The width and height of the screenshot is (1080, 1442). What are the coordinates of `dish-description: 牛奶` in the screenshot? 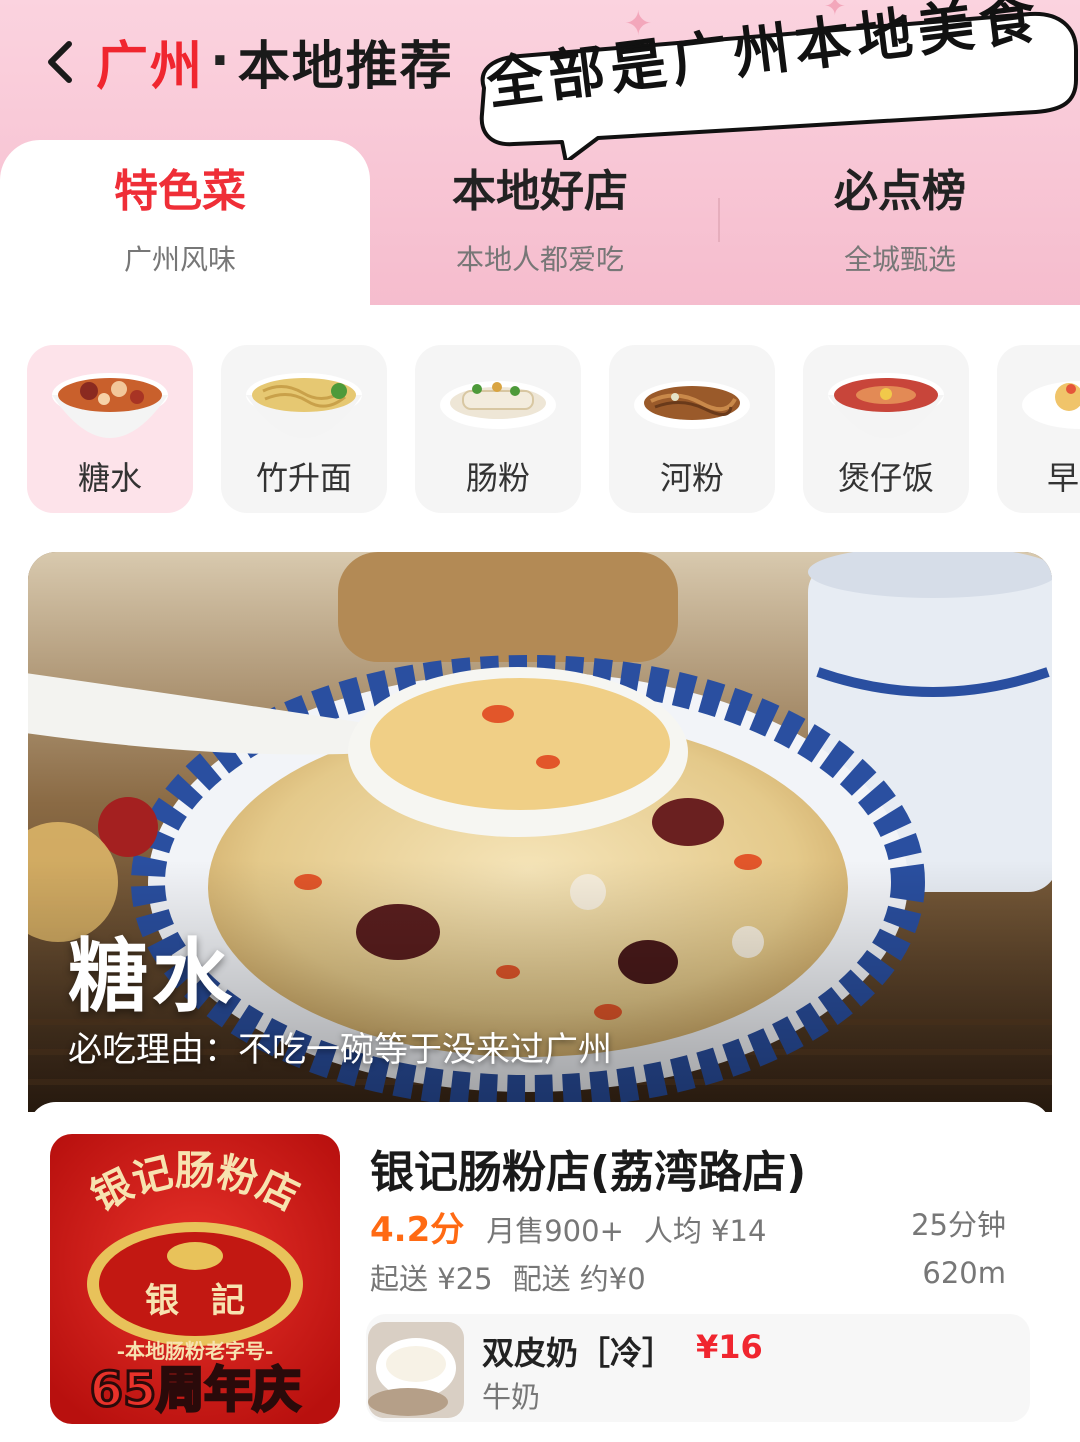 It's located at (511, 1397).